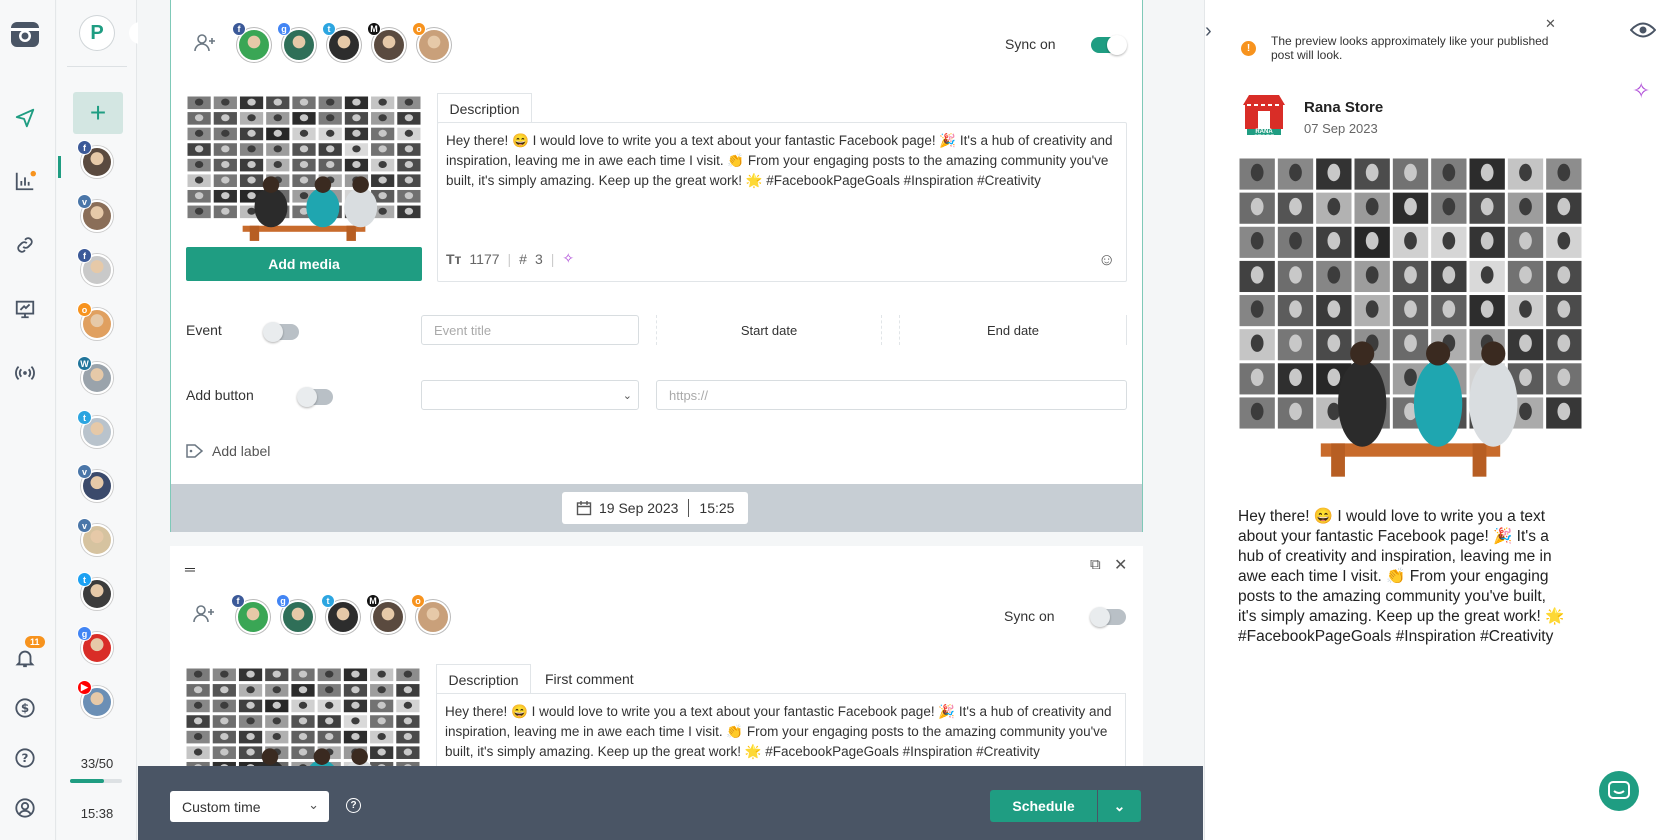  I want to click on chevron-down-icon: ⌄, so click(627, 395).